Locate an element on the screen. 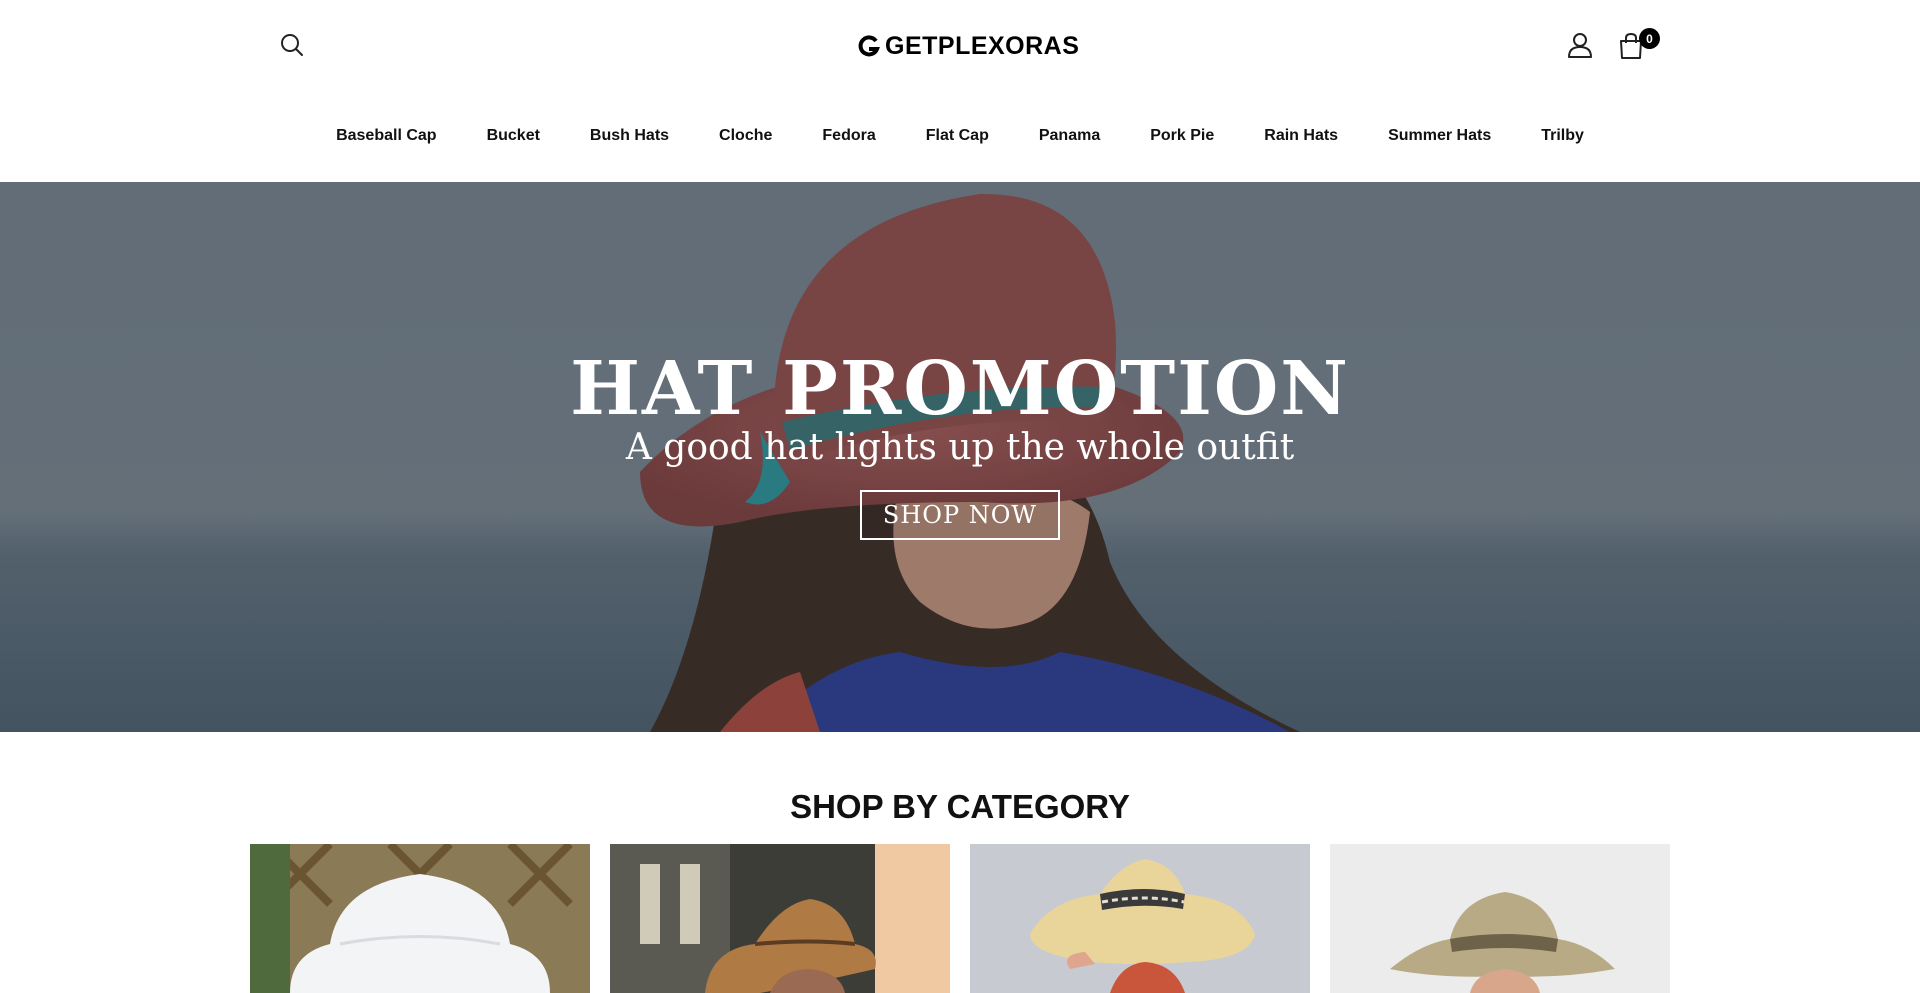 The image size is (1920, 993). nav-item-baseball-cap: Baseball Cap is located at coordinates (386, 136).